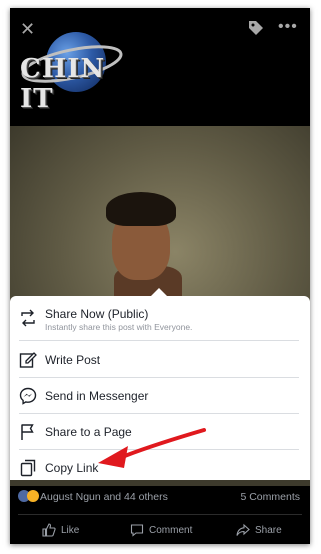 This screenshot has width=321, height=554. What do you see at coordinates (27, 432) in the screenshot?
I see `flag-icon` at bounding box center [27, 432].